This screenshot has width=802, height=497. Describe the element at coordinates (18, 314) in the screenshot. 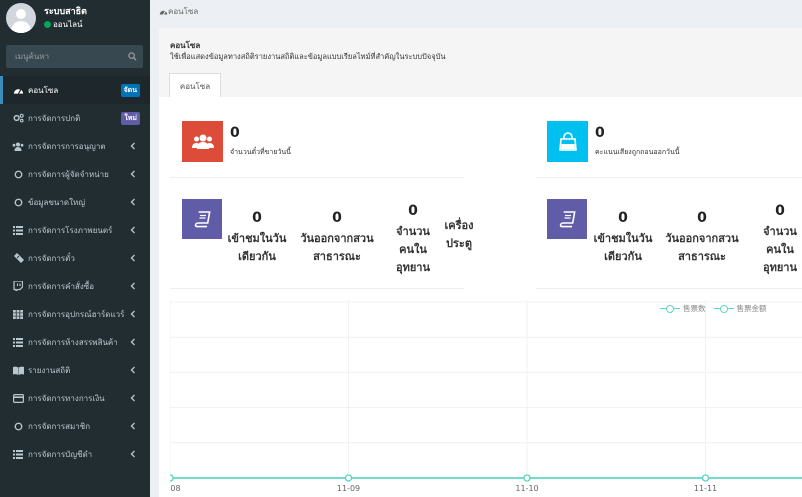

I see `th-icon` at that location.